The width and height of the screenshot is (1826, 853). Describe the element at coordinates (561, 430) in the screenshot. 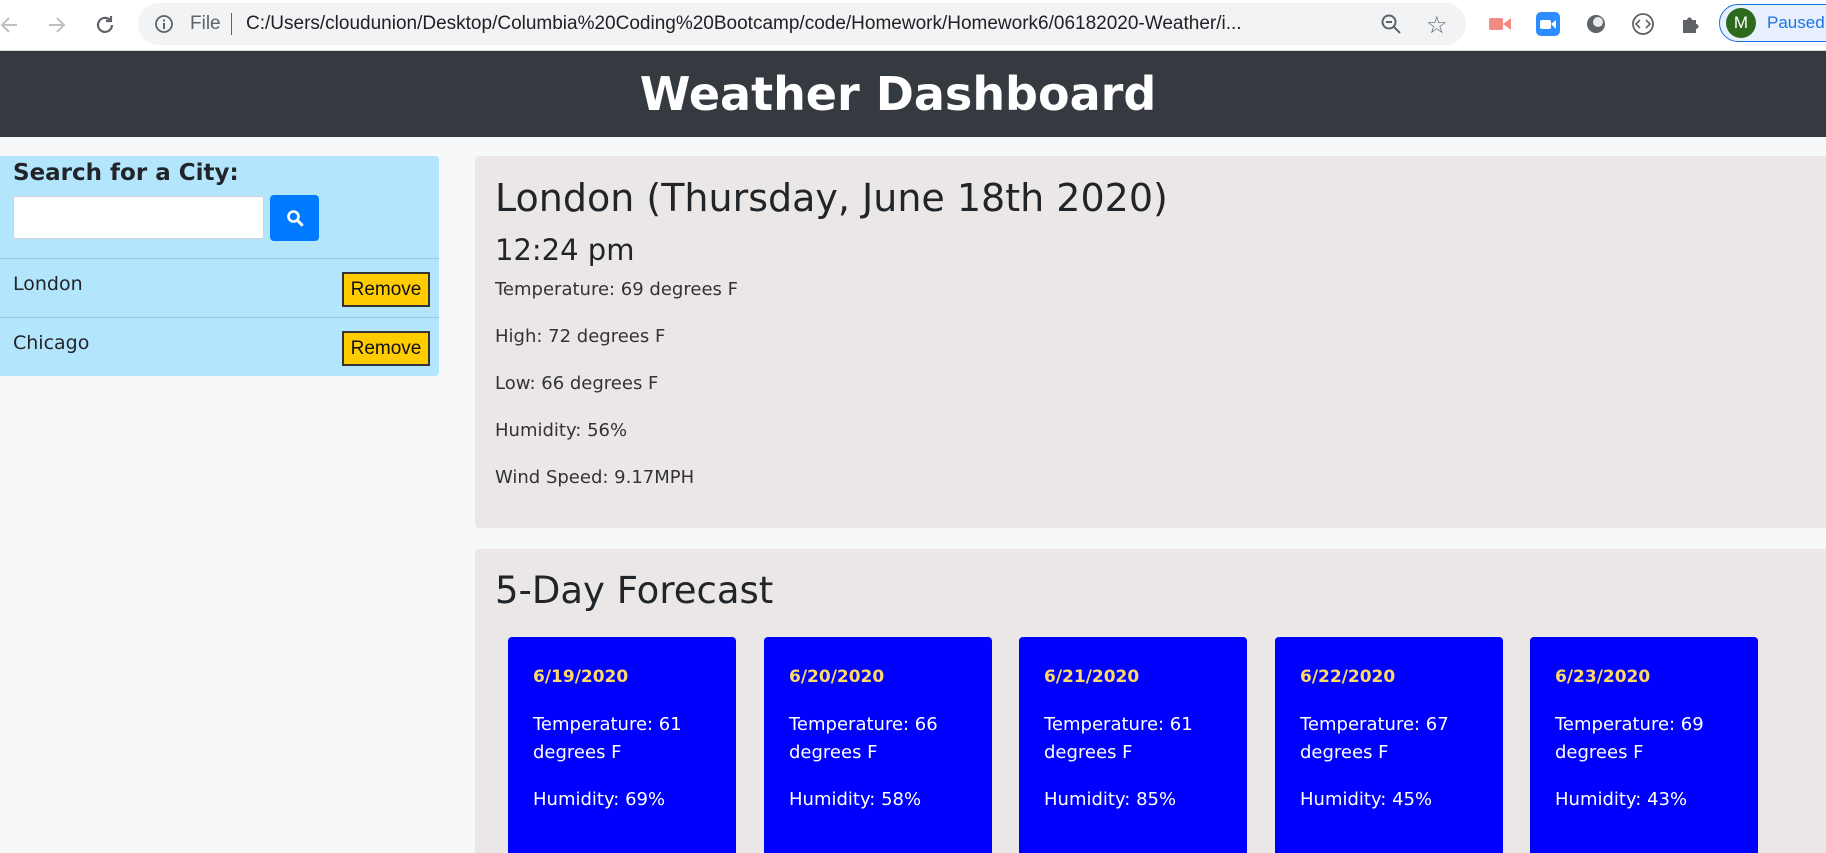

I see `current-humidity: Humidity: 56%` at that location.